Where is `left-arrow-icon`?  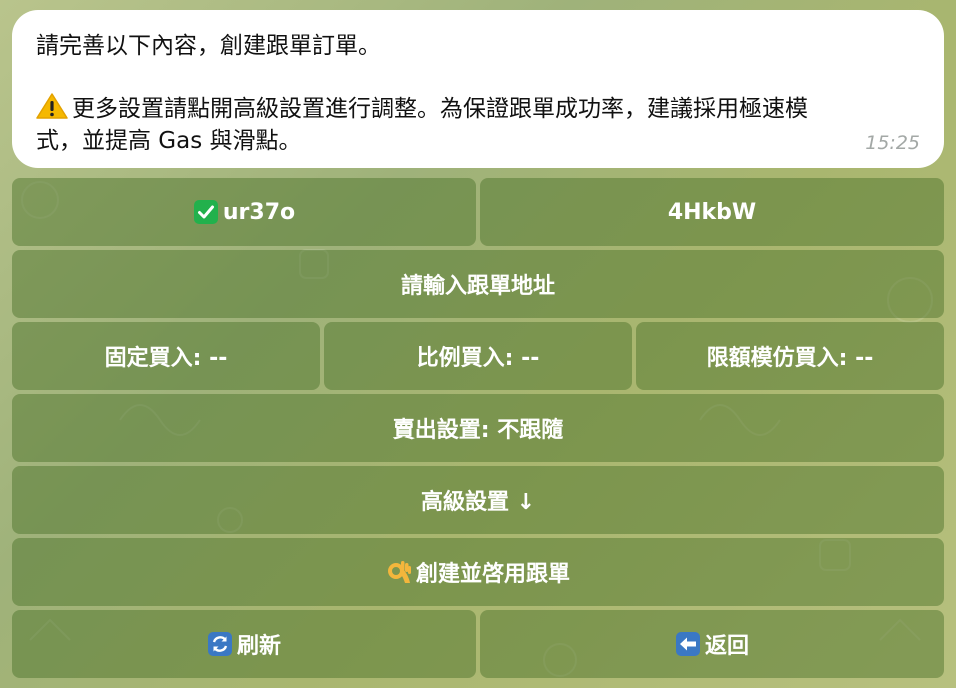
left-arrow-icon is located at coordinates (688, 644).